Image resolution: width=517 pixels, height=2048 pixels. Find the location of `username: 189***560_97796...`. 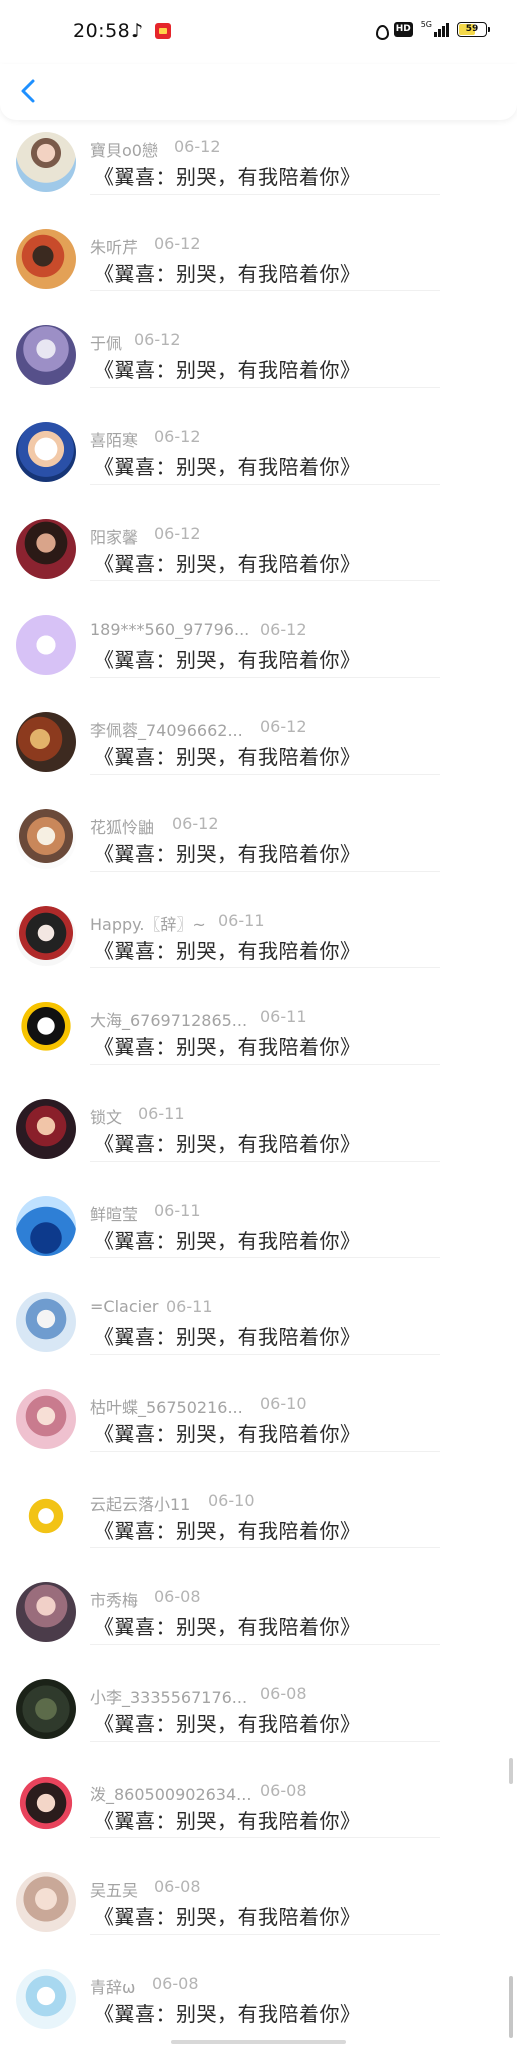

username: 189***560_97796... is located at coordinates (169, 629).